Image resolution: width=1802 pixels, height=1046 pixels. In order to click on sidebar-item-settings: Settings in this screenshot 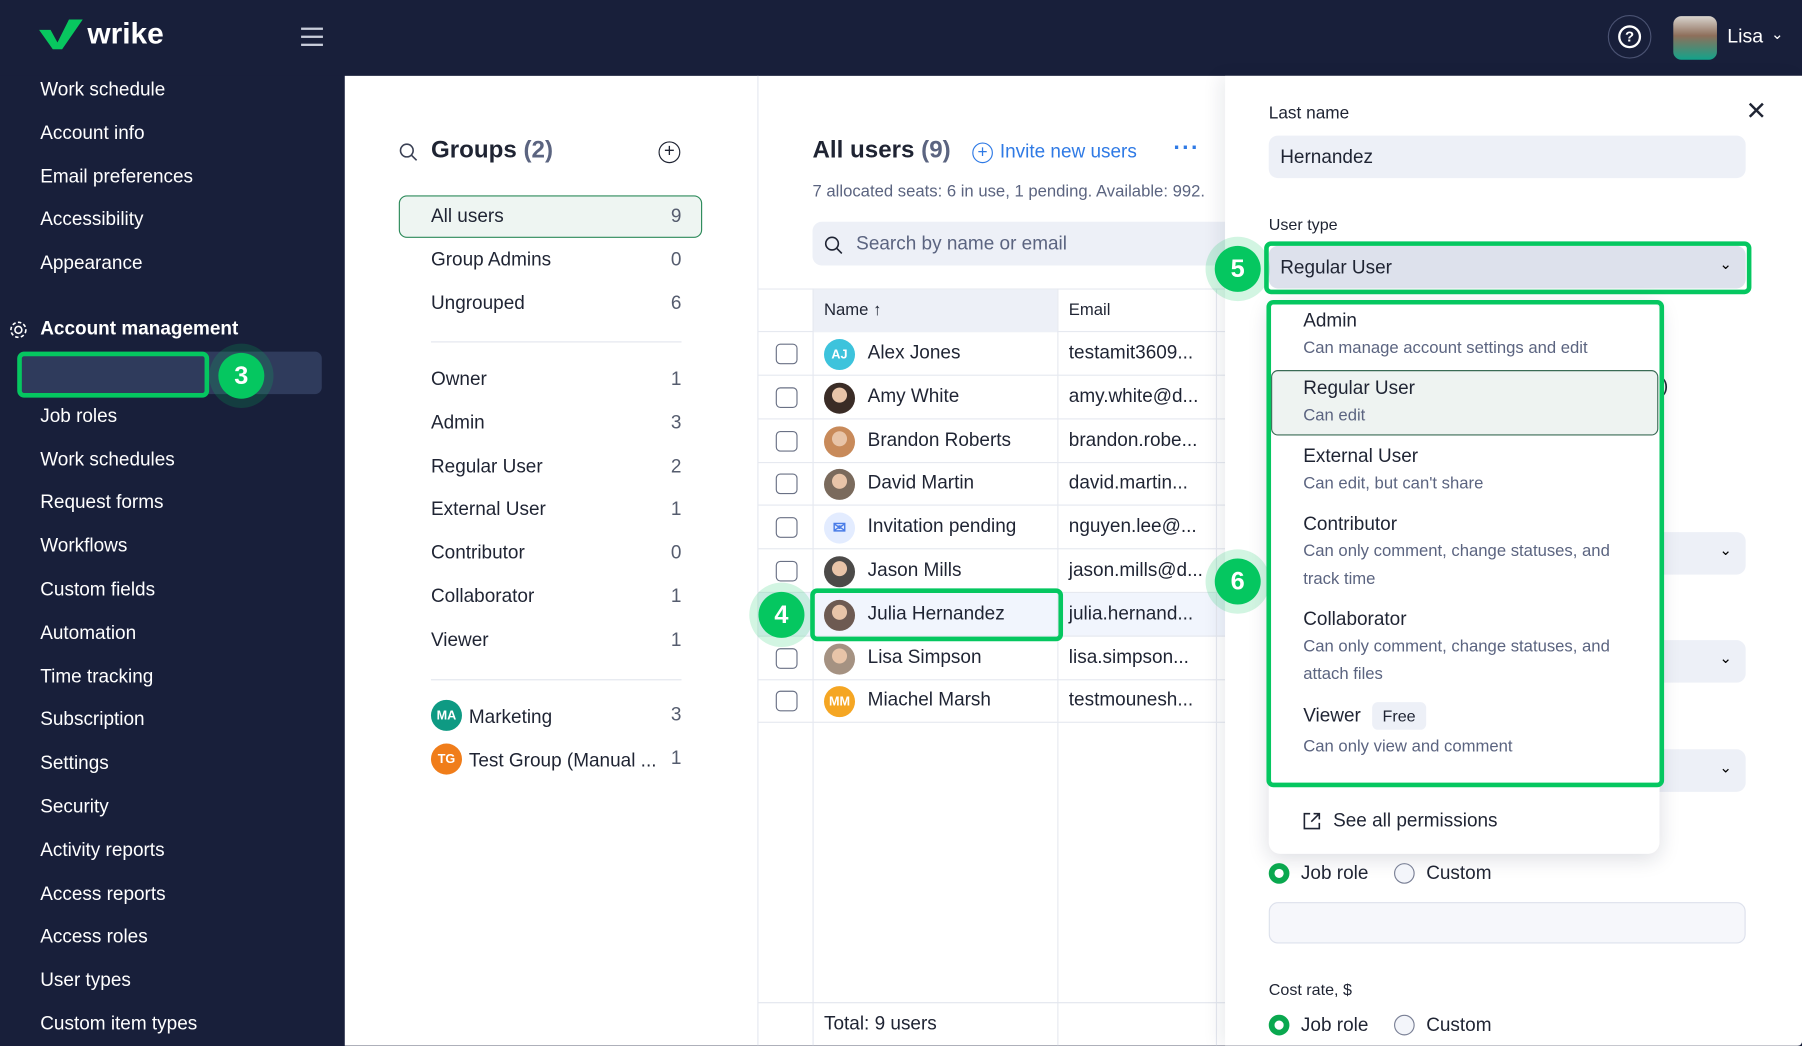, I will do `click(74, 764)`.